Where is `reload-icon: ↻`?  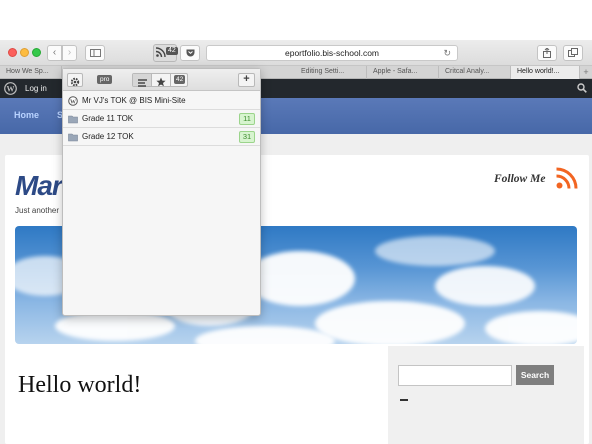
reload-icon: ↻ is located at coordinates (447, 53).